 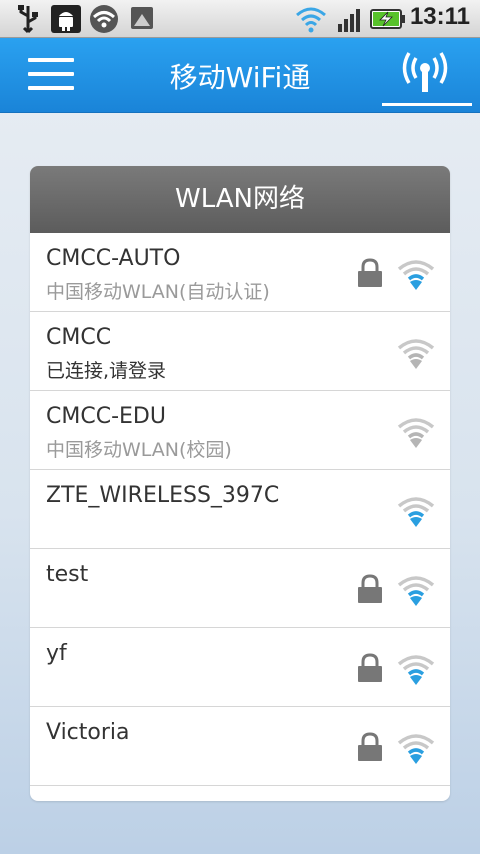 What do you see at coordinates (351, 21) in the screenshot?
I see `cell-signal-icon` at bounding box center [351, 21].